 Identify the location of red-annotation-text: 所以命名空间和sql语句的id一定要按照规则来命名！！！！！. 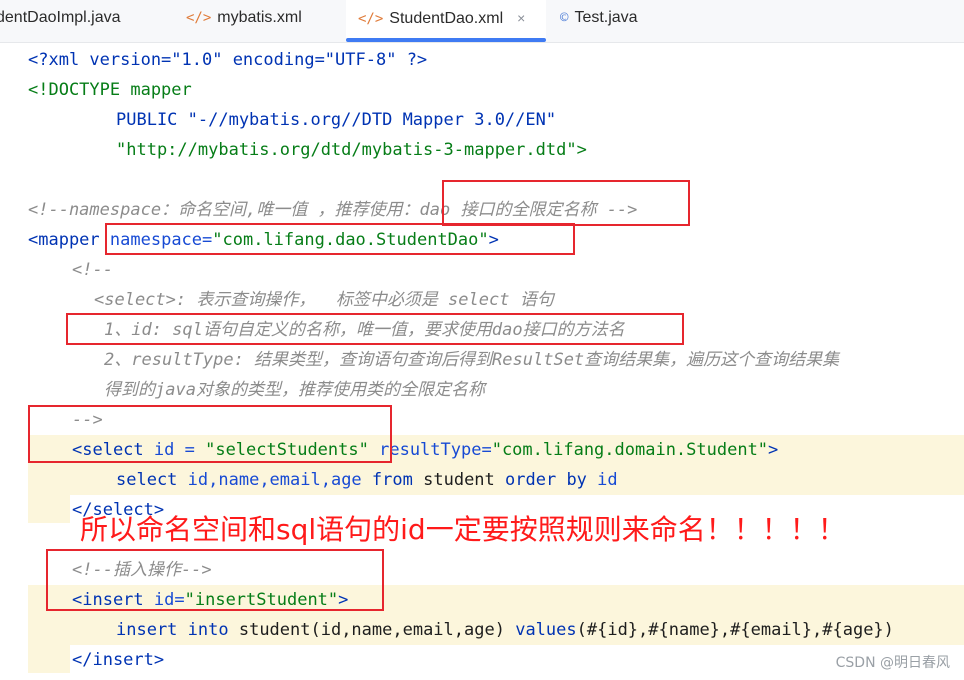
(463, 529).